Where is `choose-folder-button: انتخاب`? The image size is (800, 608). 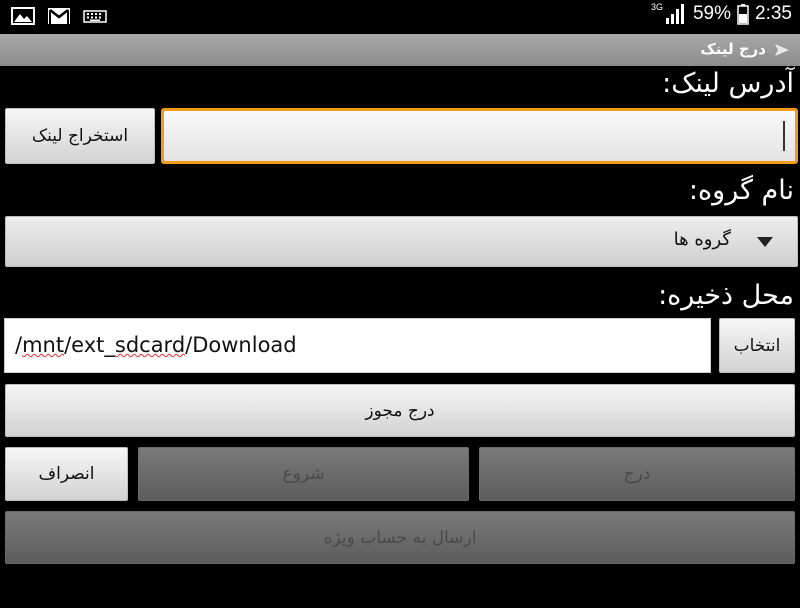 choose-folder-button: انتخاب is located at coordinates (757, 345).